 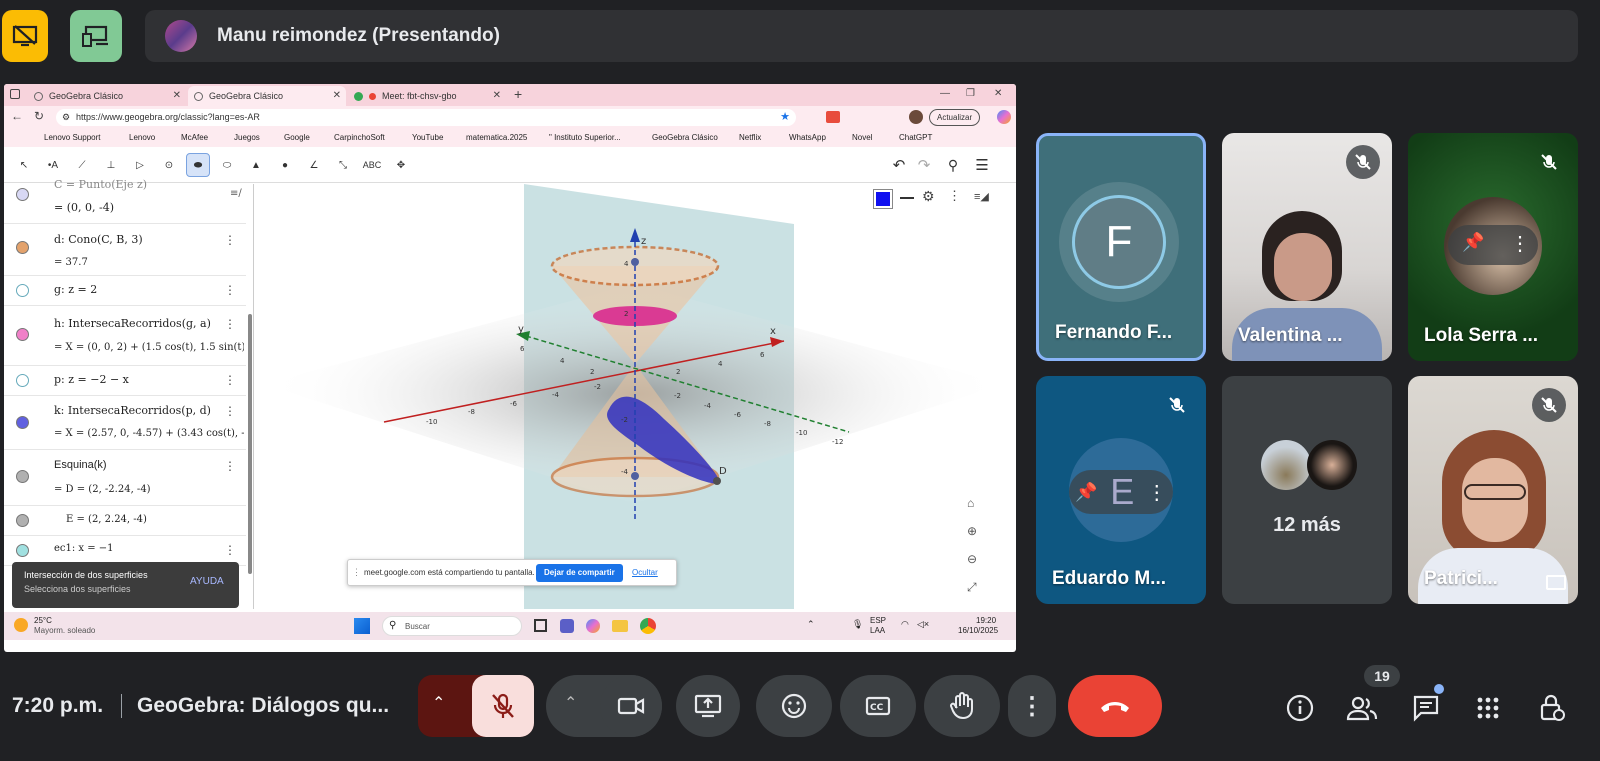 What do you see at coordinates (236, 193) in the screenshot?
I see `algebra-view-toggle-icon: ≡/` at bounding box center [236, 193].